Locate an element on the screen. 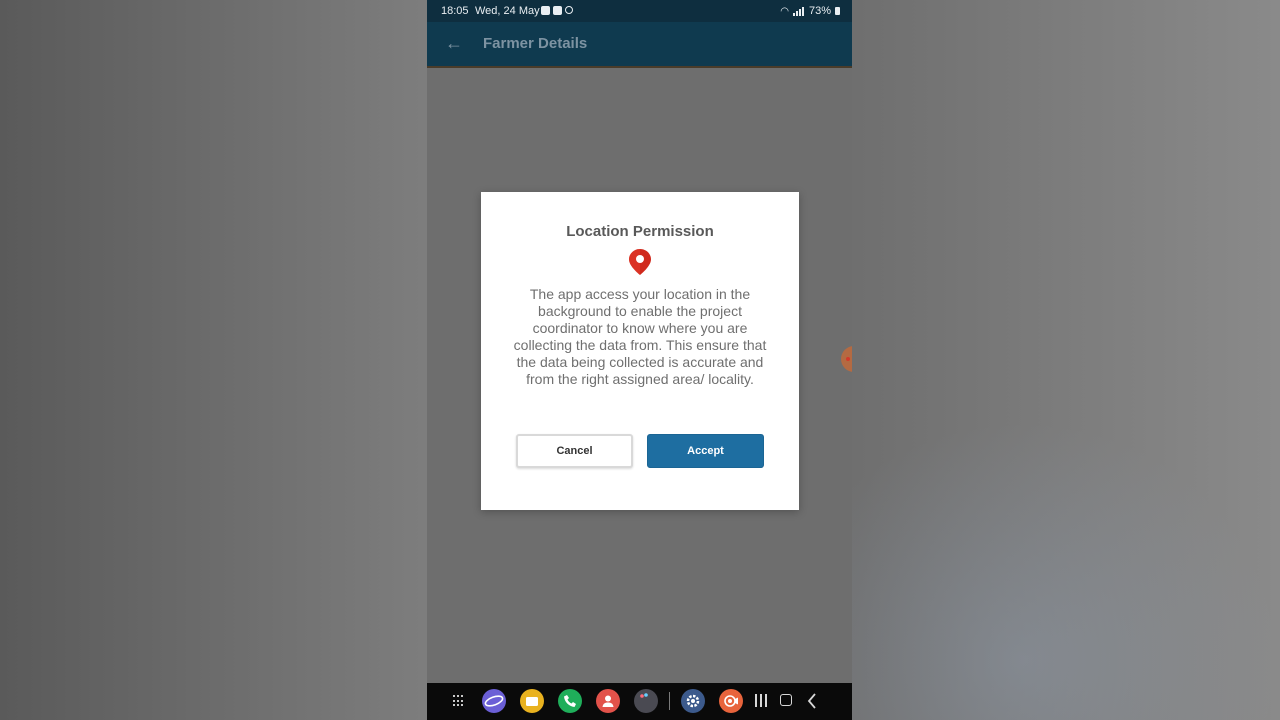 Image resolution: width=1280 pixels, height=720 pixels. signal-icon is located at coordinates (798, 11).